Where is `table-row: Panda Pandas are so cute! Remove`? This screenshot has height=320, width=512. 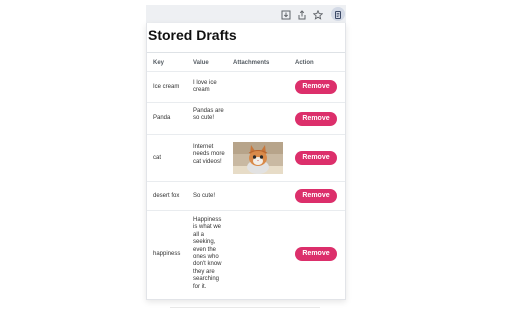
table-row: Panda Pandas are so cute! Remove is located at coordinates (246, 118).